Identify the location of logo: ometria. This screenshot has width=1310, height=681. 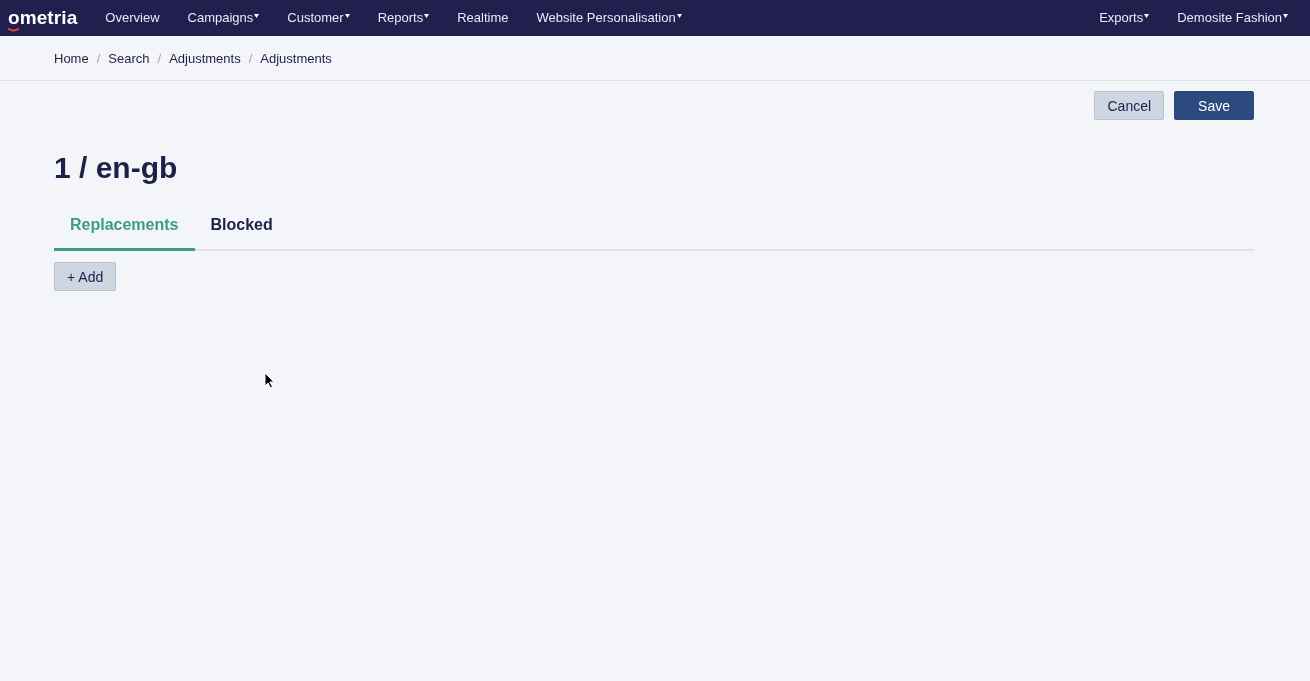
(43, 18).